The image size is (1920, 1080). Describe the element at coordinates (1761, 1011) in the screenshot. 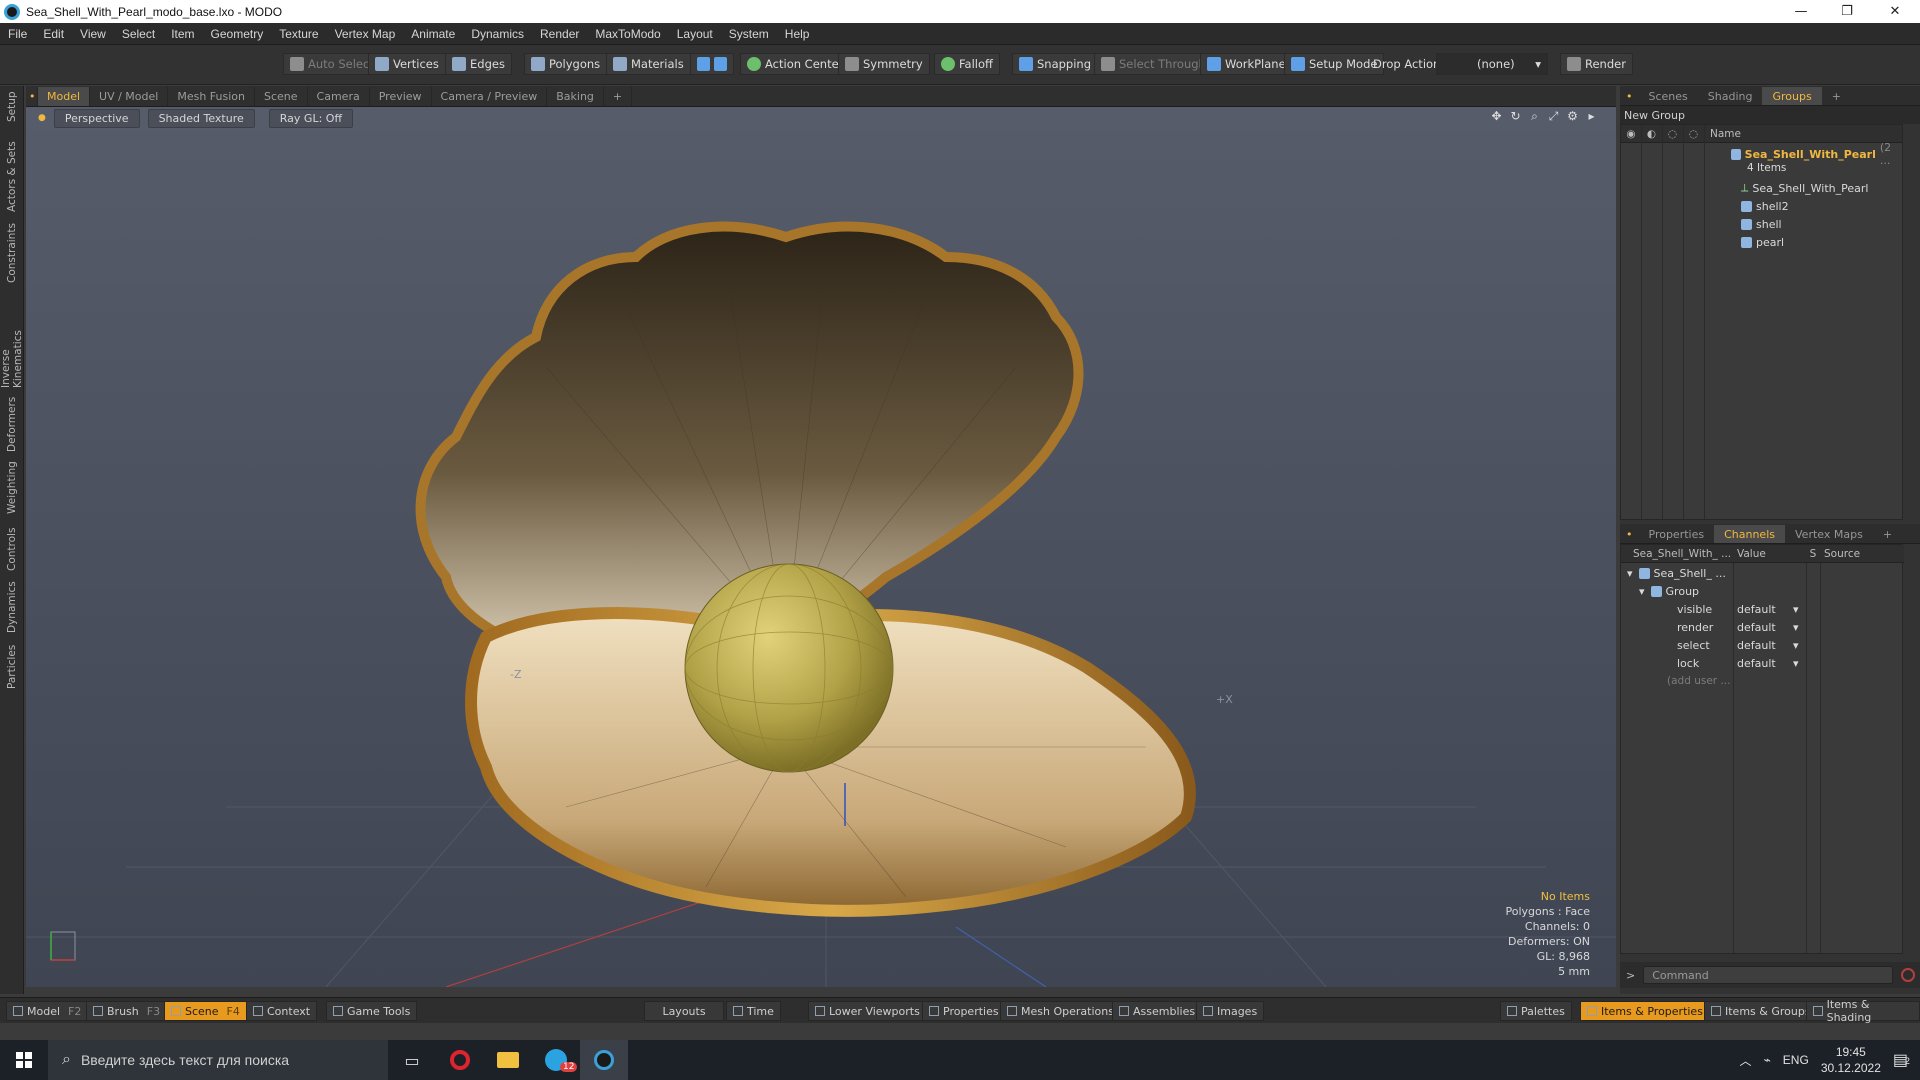

I see `items-groups-button: Items & Groups` at that location.